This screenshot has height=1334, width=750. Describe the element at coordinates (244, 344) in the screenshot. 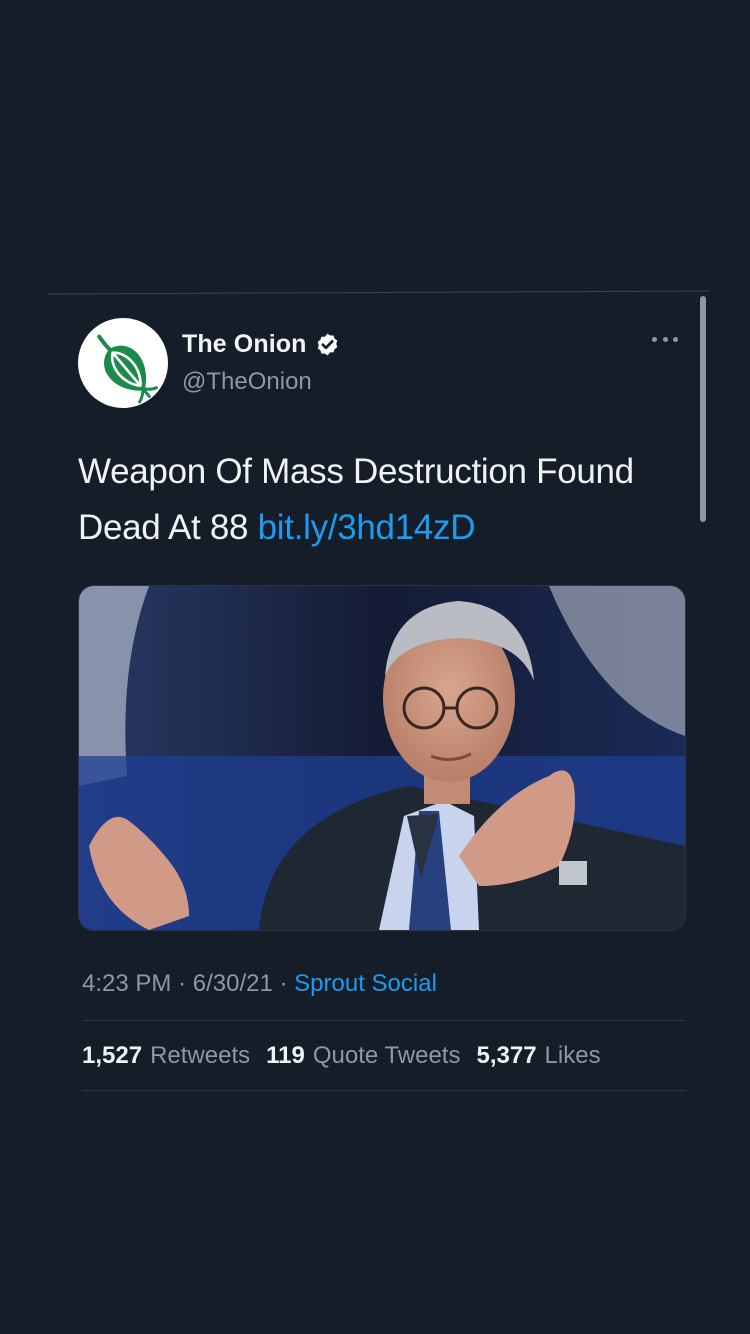

I see `display-name: The Onion` at that location.